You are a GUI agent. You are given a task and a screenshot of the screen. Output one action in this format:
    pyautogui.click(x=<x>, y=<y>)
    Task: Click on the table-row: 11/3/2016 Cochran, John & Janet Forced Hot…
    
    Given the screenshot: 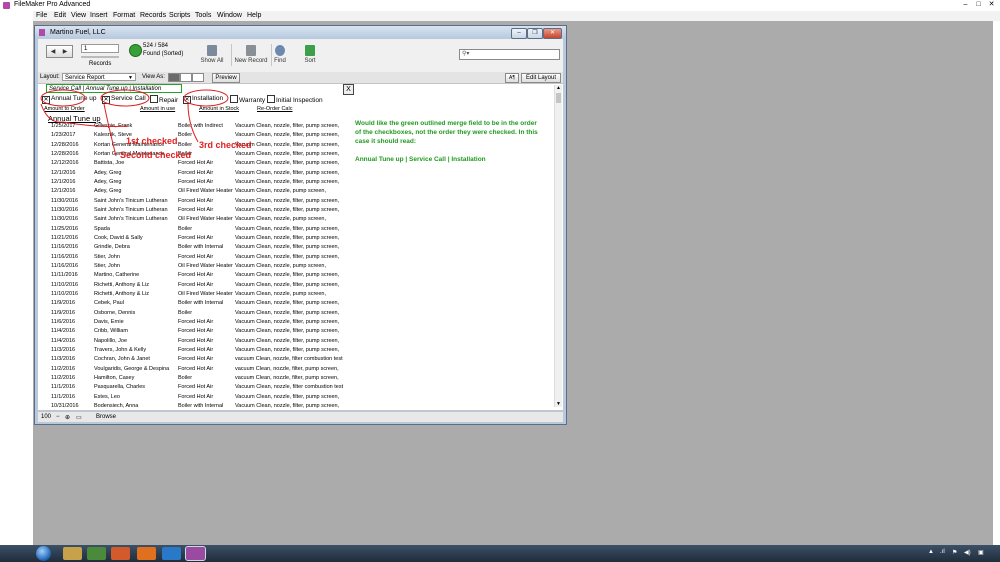 What is the action you would take?
    pyautogui.click(x=198, y=359)
    